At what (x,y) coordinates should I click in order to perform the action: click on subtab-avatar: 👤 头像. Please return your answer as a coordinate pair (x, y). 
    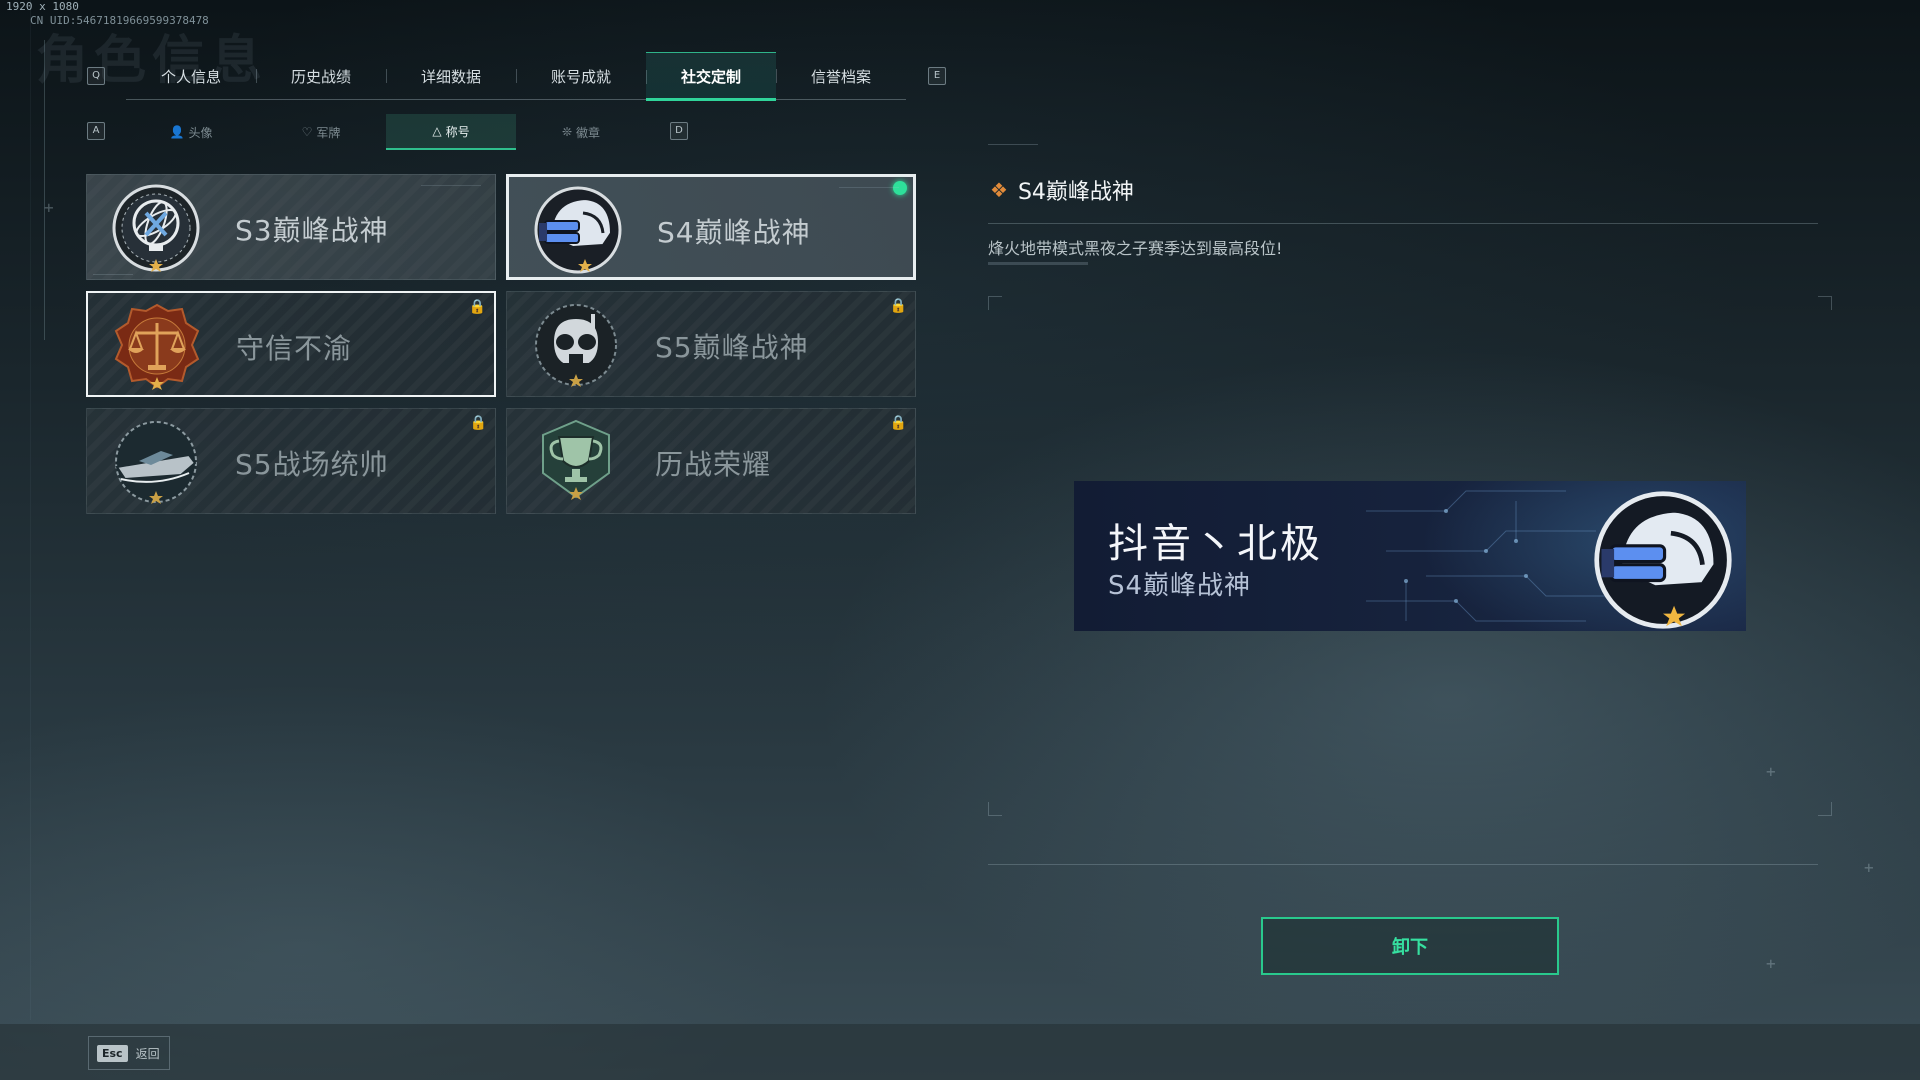
    Looking at the image, I should click on (191, 132).